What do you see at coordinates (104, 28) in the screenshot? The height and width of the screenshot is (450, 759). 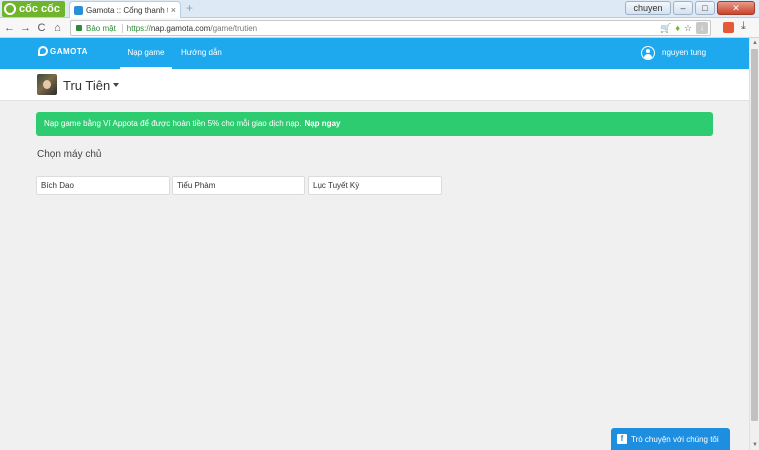 I see `security-label: Bảo mật` at bounding box center [104, 28].